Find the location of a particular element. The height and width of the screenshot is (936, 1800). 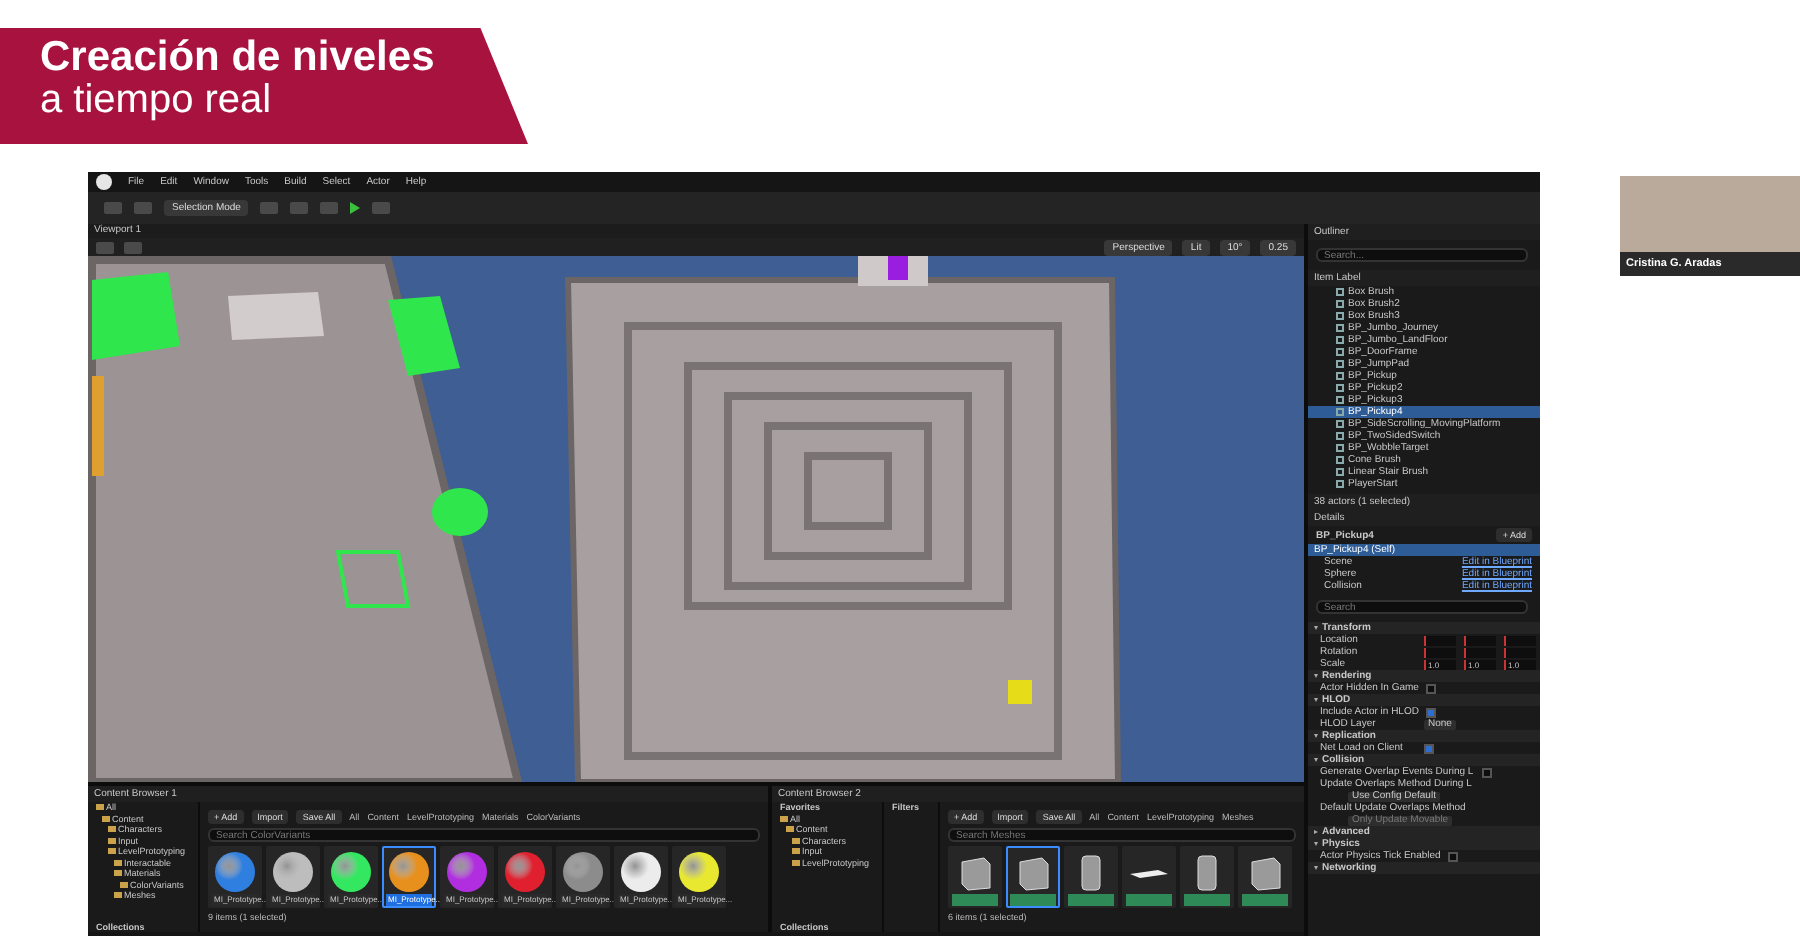

engine-logo-icon is located at coordinates (104, 182).